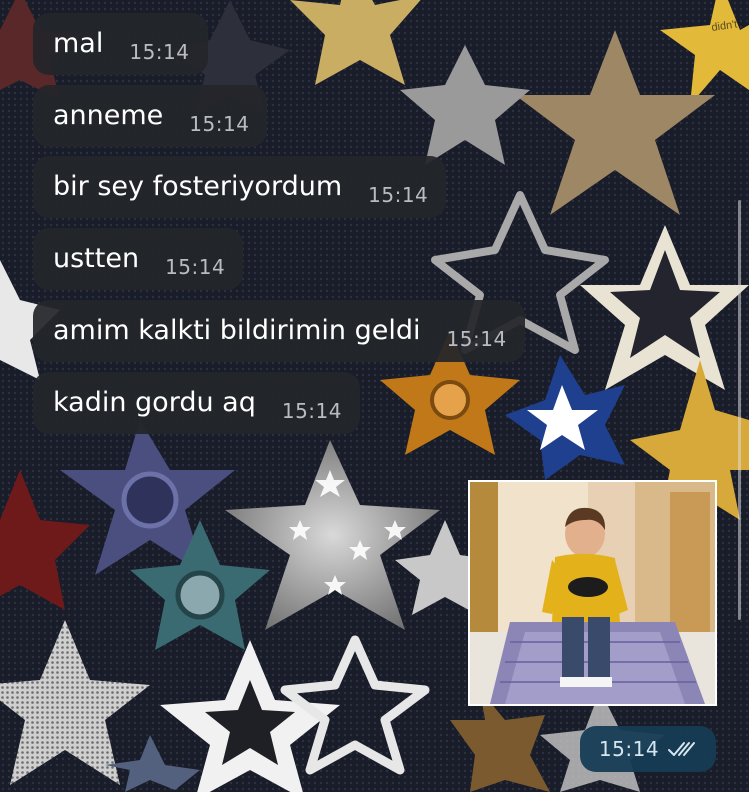 Image resolution: width=749 pixels, height=792 pixels. I want to click on message-bubble-incoming: bir sey fosteriyordum 15:14, so click(240, 187).